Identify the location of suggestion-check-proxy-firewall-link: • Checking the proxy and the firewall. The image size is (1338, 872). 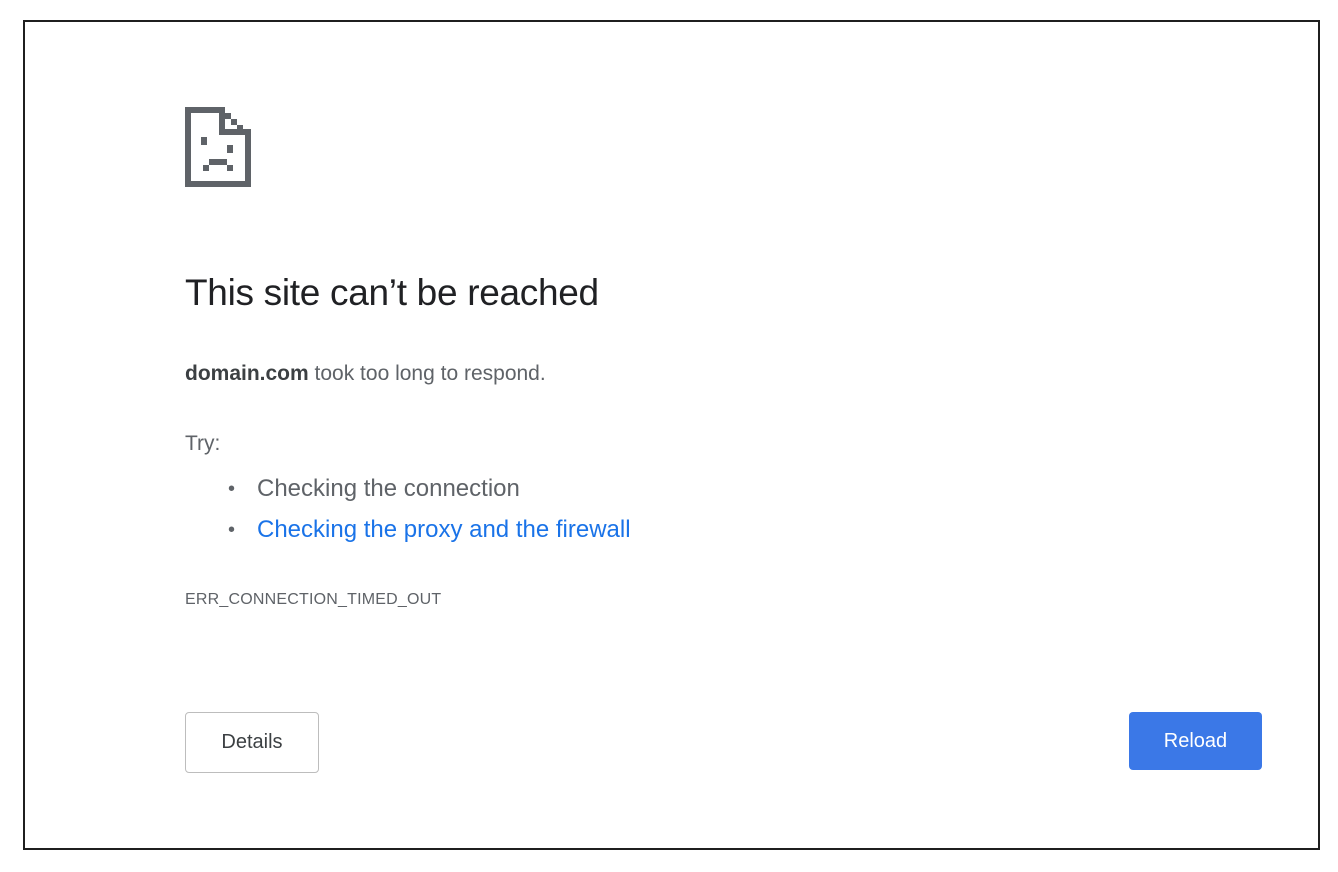
(429, 532).